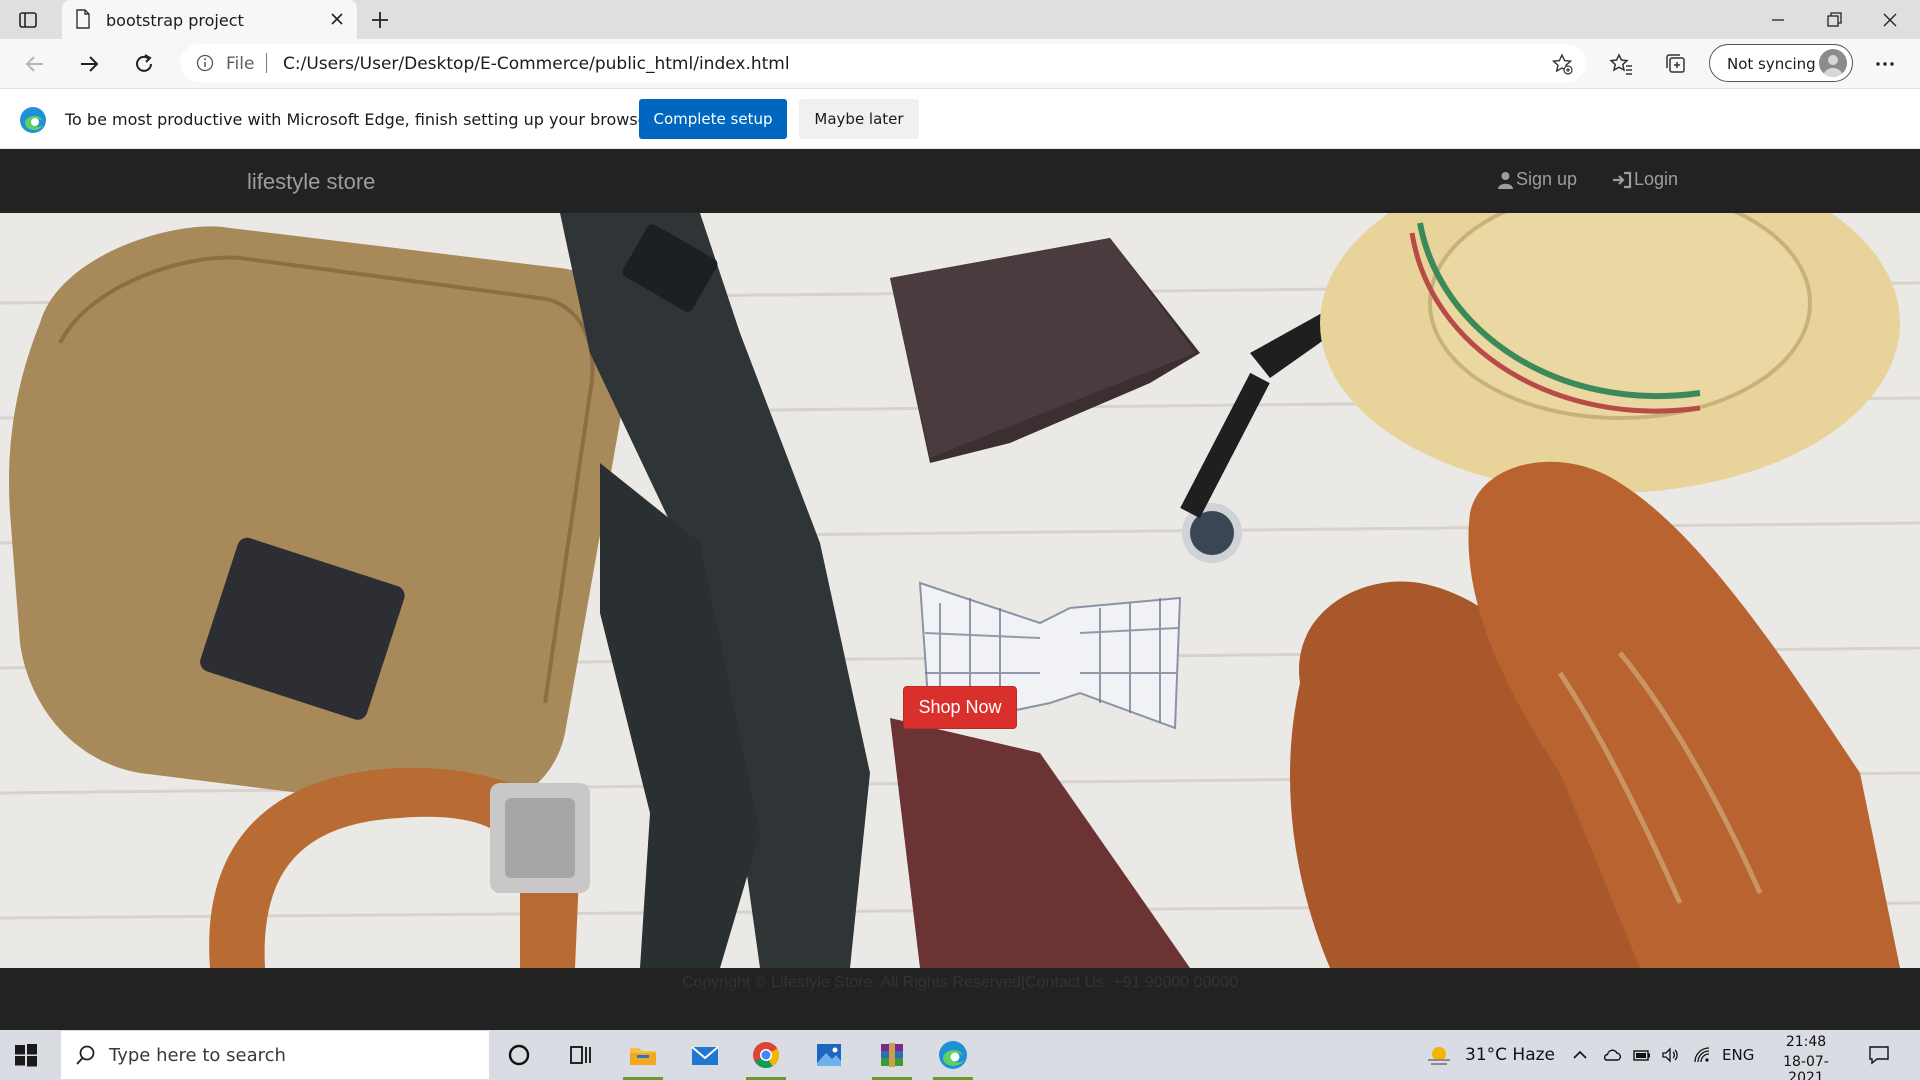 The width and height of the screenshot is (1920, 1080). Describe the element at coordinates (580, 1055) in the screenshot. I see `task-view-icon` at that location.